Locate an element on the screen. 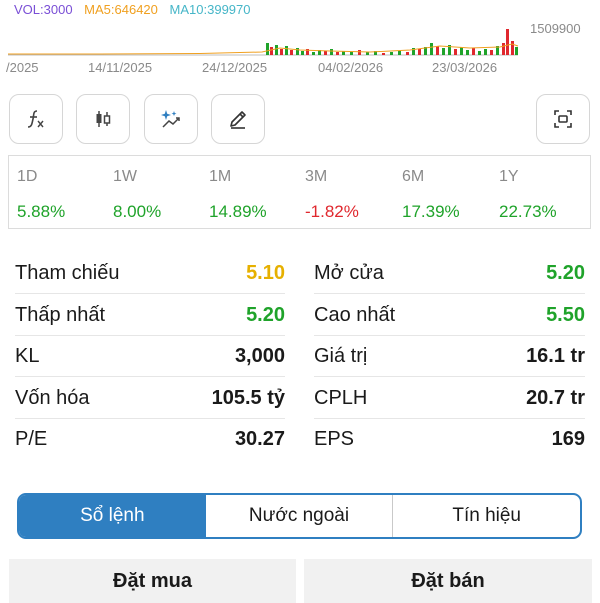  tab-signal: Tín hiệu is located at coordinates (486, 516).